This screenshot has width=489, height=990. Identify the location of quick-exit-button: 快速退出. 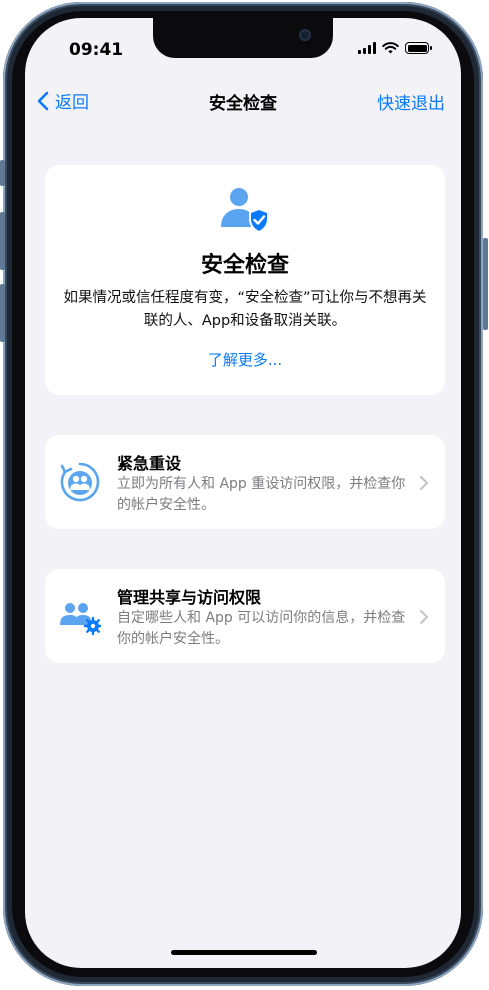
(411, 101).